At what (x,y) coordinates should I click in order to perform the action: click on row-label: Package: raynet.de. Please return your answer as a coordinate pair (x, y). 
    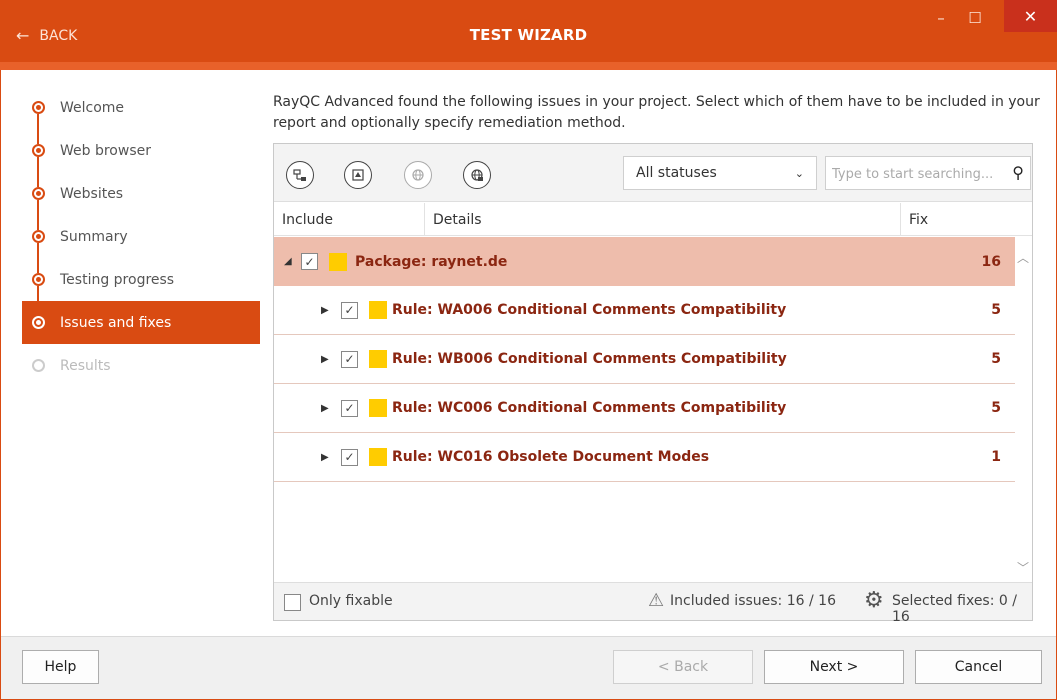
    Looking at the image, I should click on (431, 261).